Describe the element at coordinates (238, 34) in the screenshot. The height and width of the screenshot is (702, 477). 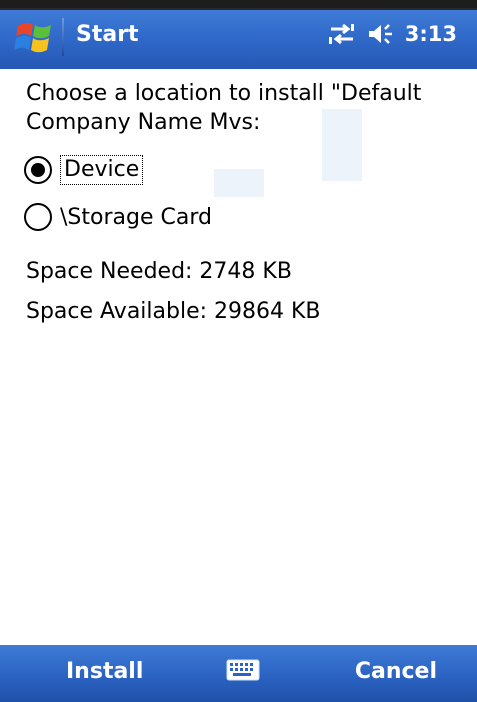
I see `title-bar: Start 3:13` at that location.